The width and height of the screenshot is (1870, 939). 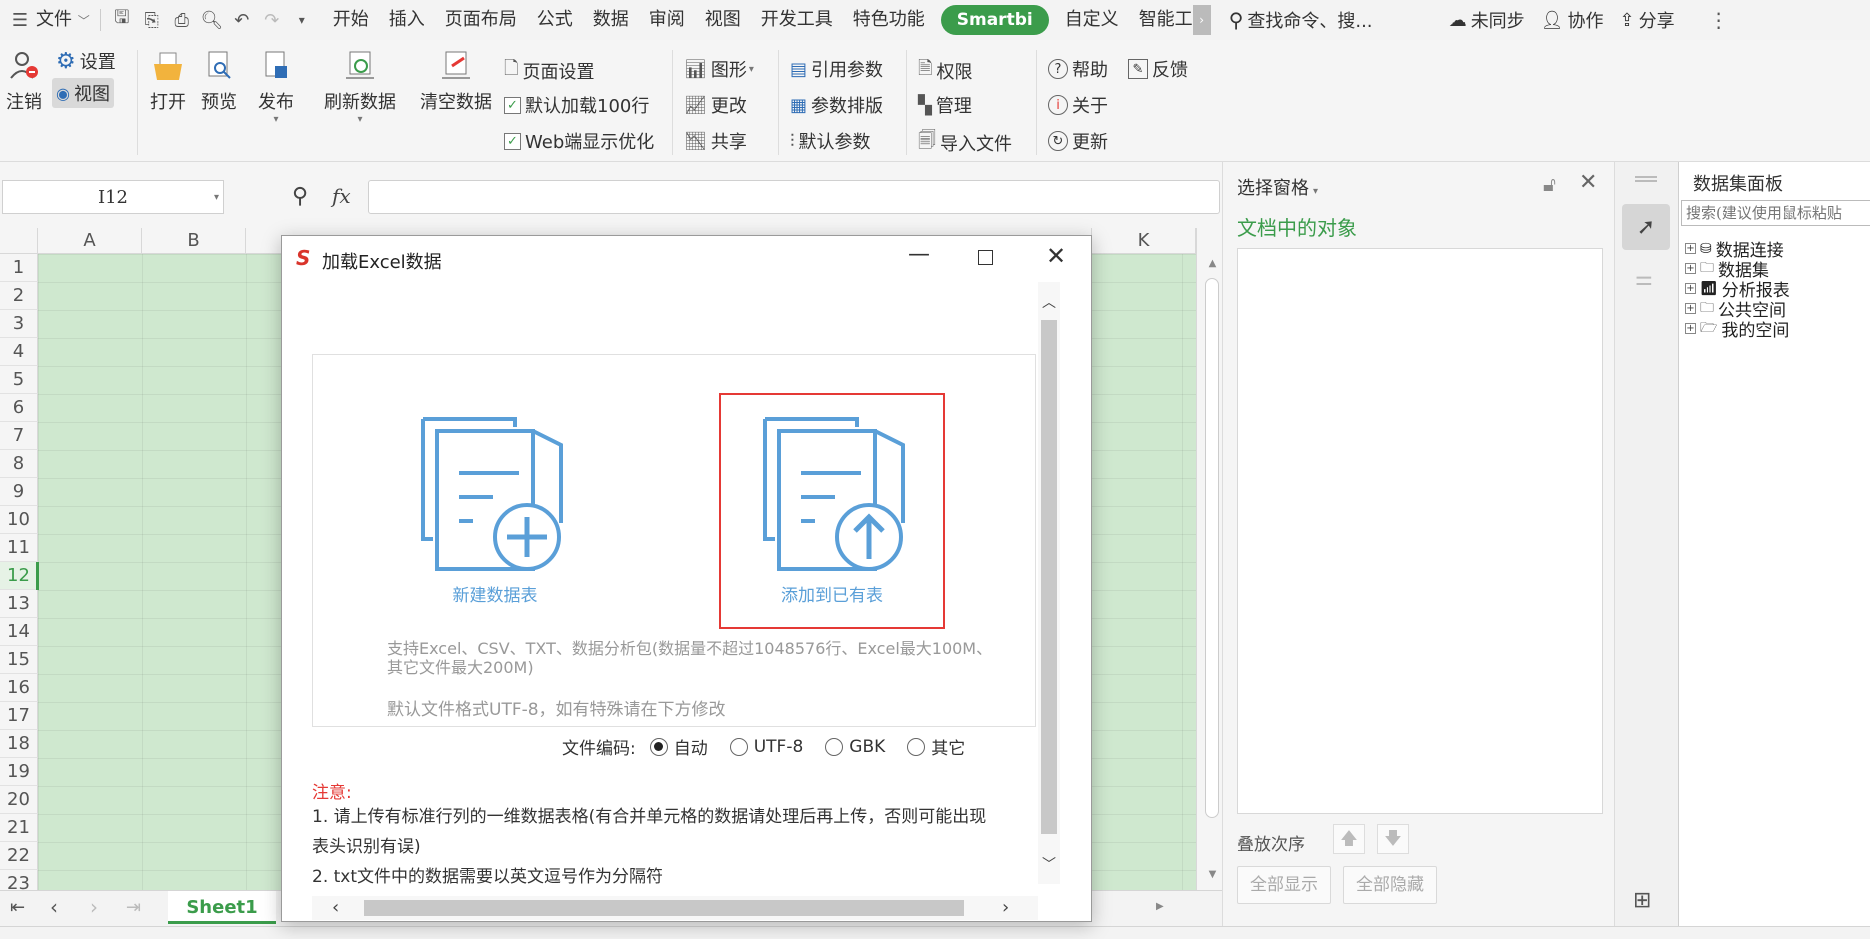 I want to click on row-header: 18, so click(x=19, y=744).